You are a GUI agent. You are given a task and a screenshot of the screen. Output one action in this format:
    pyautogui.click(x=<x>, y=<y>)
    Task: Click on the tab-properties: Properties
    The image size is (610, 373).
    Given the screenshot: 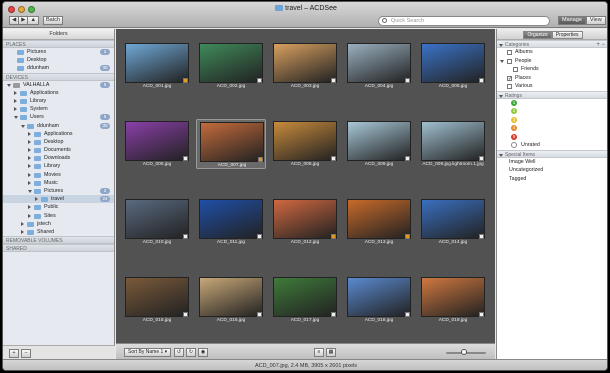 What is the action you would take?
    pyautogui.click(x=567, y=35)
    